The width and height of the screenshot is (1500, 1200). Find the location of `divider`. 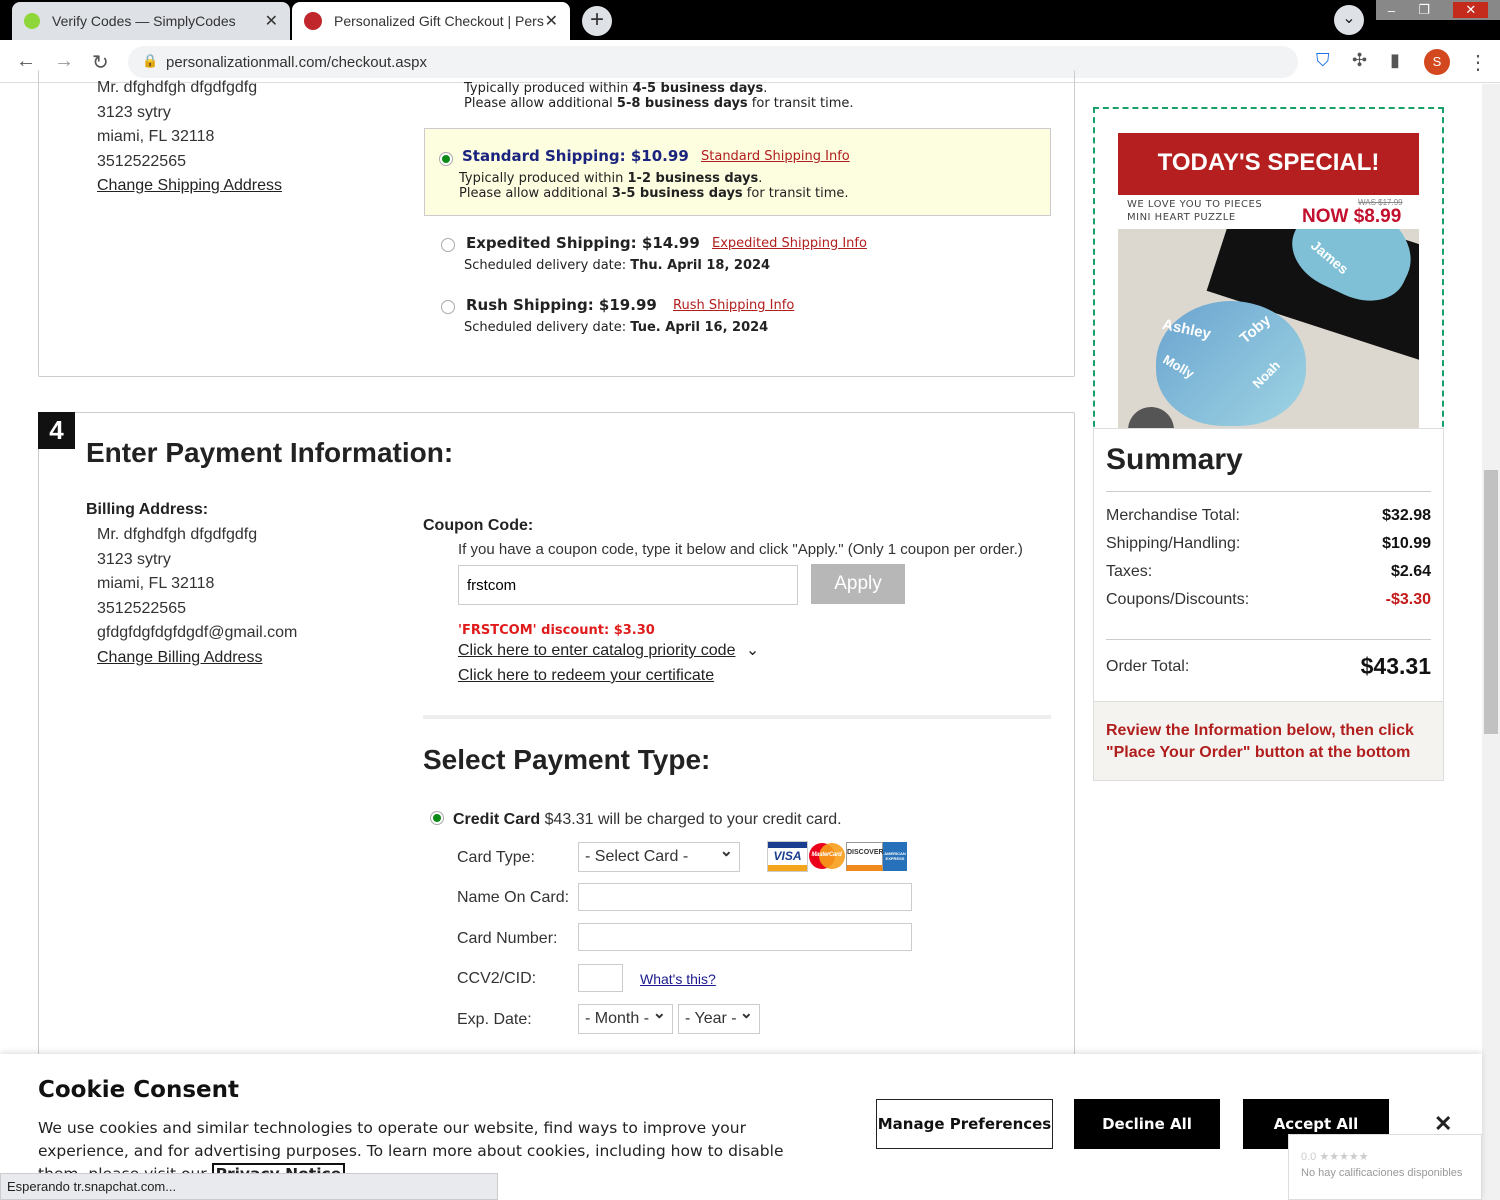

divider is located at coordinates (737, 717).